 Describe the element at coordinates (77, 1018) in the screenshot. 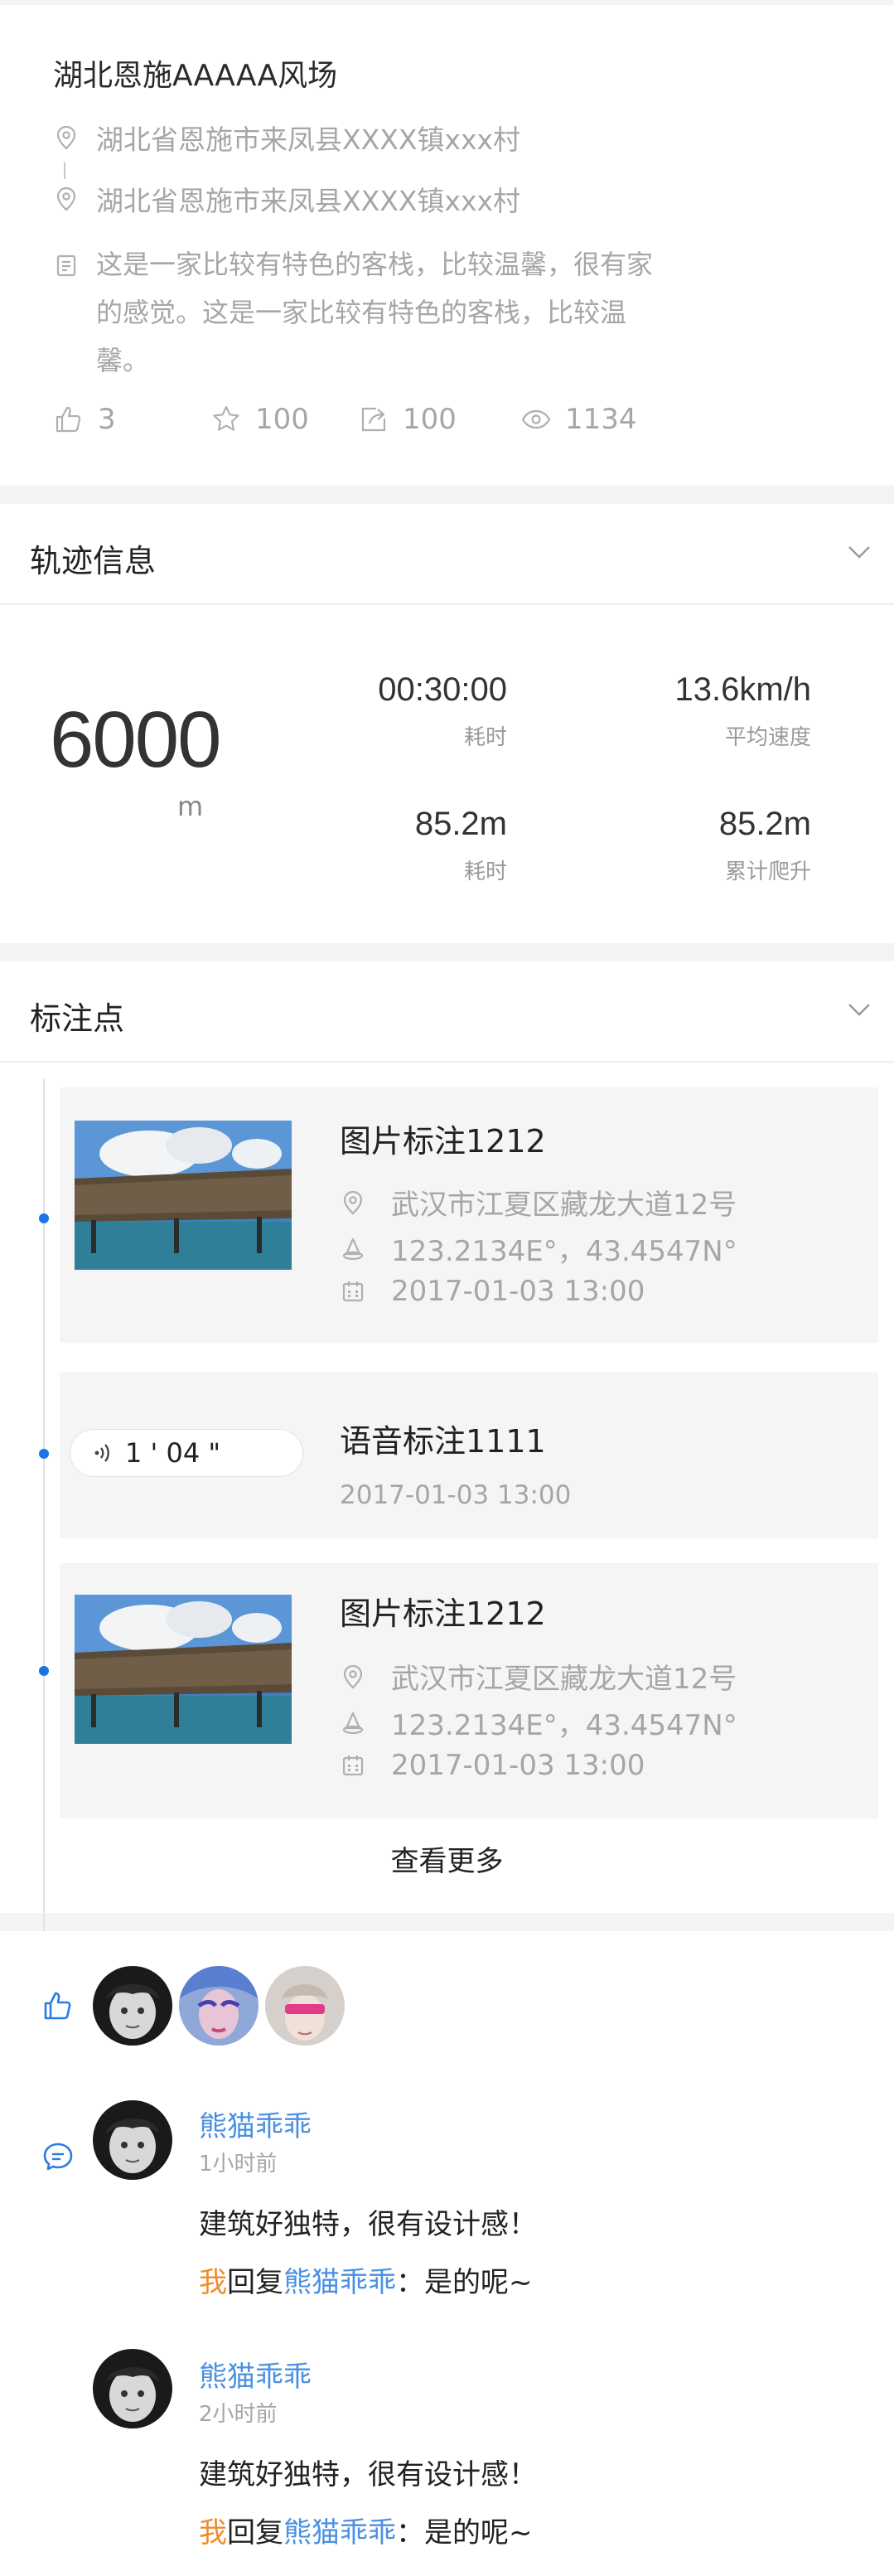

I see `markers-title: 标注点` at that location.